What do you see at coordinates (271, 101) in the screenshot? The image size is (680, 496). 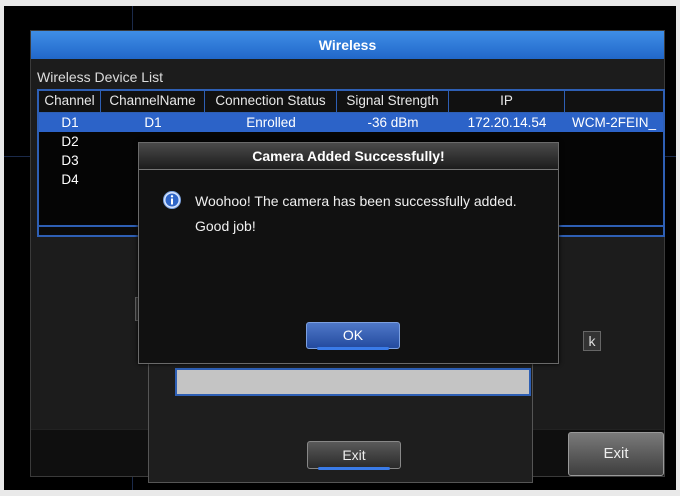 I see `col-header-connection-status: Connection Status` at bounding box center [271, 101].